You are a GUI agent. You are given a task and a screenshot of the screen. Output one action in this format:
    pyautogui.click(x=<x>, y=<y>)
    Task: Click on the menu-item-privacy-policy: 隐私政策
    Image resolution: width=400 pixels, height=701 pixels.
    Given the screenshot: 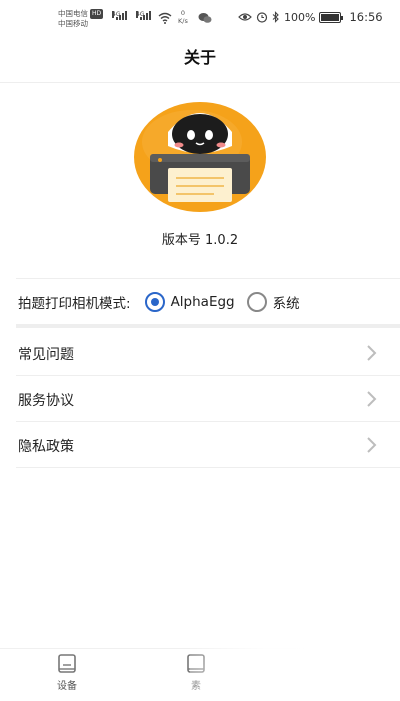 What is the action you would take?
    pyautogui.click(x=208, y=445)
    